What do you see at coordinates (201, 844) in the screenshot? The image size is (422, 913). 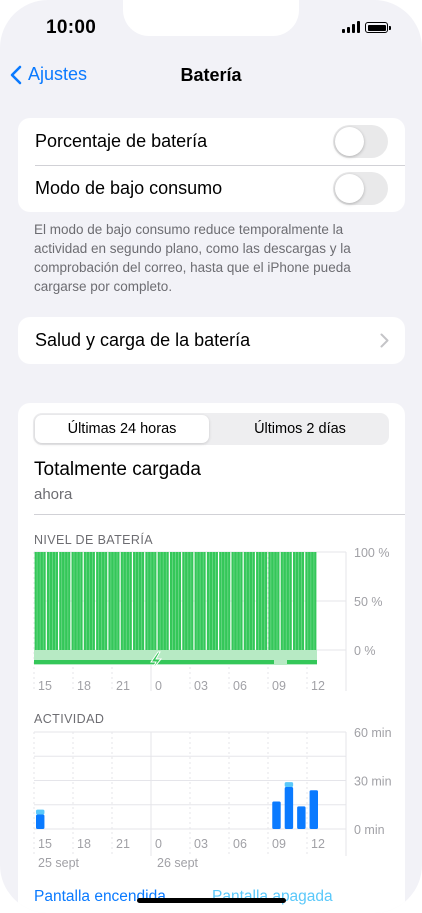 I see `activity-x-tick-label: 03` at bounding box center [201, 844].